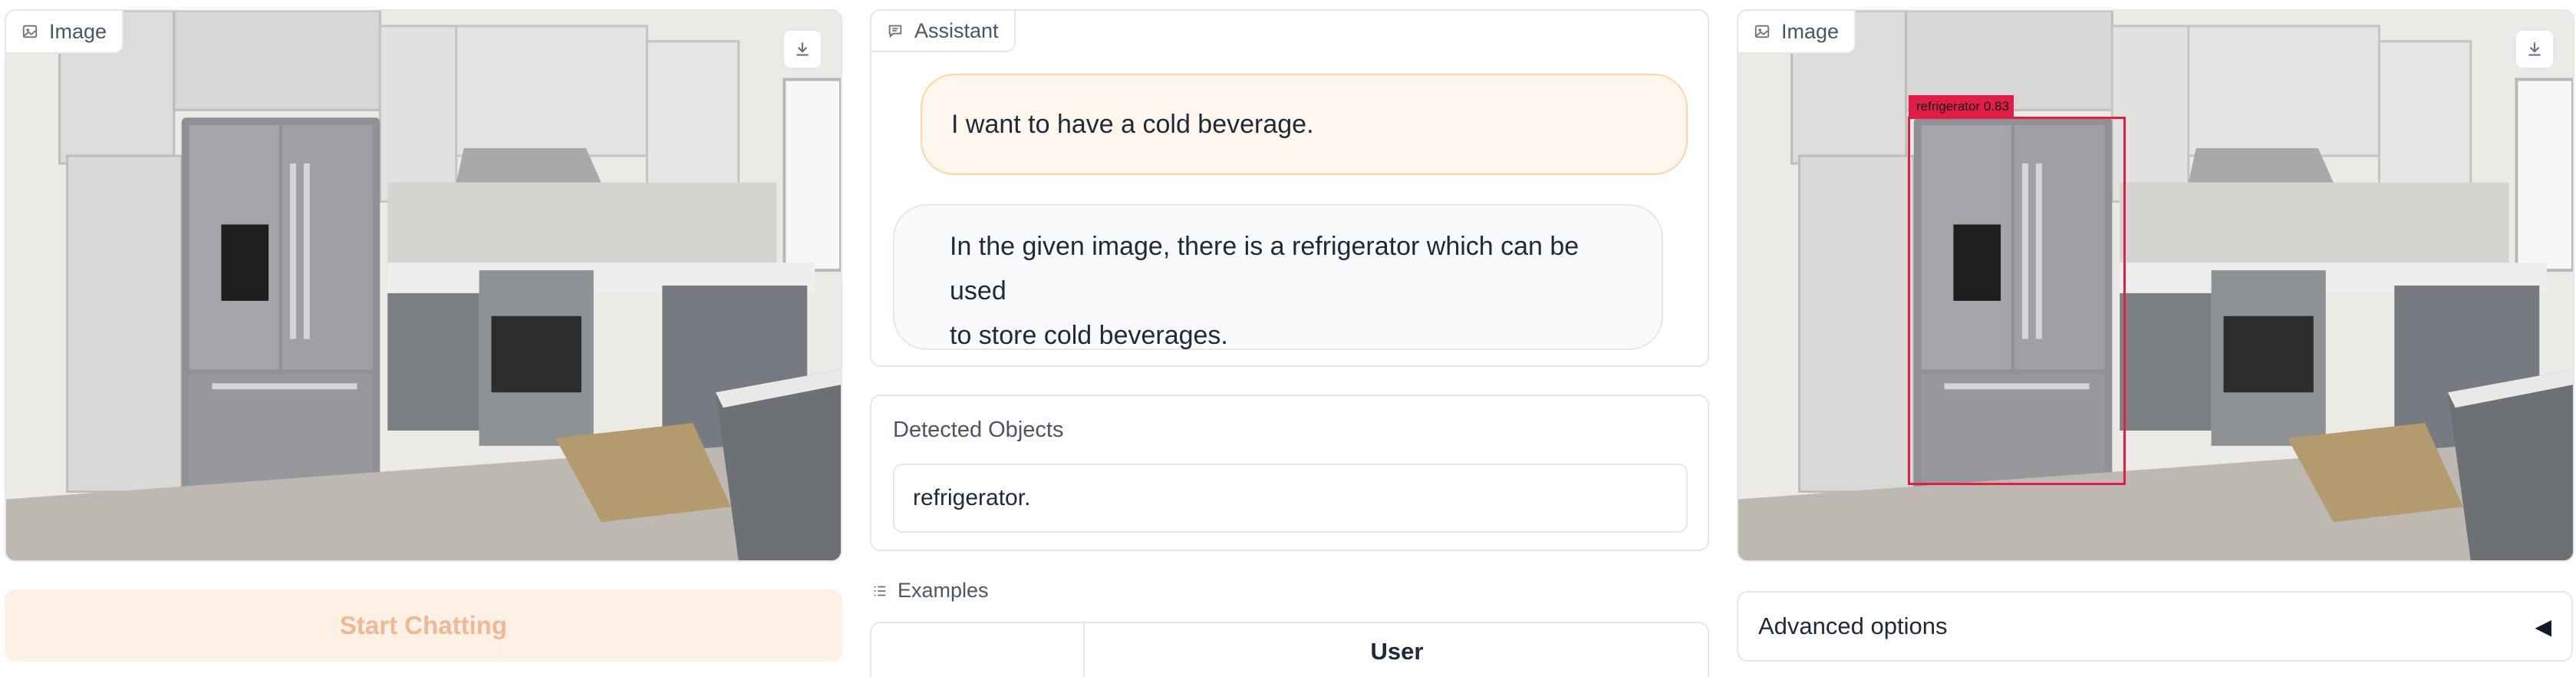 The height and width of the screenshot is (677, 2576). Describe the element at coordinates (880, 591) in the screenshot. I see `list-icon` at that location.